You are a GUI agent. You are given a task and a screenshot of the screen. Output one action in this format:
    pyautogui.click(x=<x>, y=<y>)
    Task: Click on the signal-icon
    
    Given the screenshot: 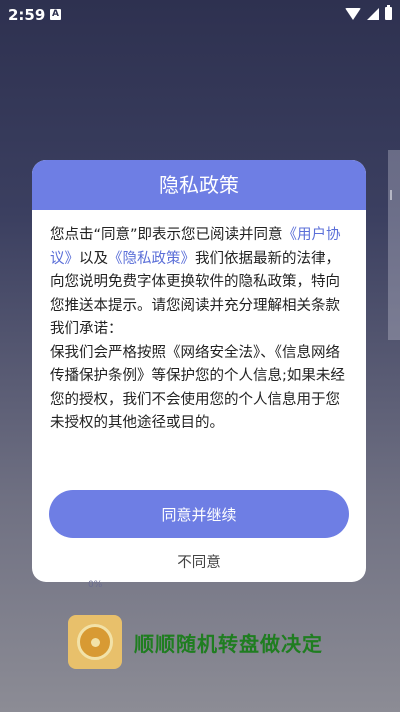 What is the action you would take?
    pyautogui.click(x=373, y=13)
    